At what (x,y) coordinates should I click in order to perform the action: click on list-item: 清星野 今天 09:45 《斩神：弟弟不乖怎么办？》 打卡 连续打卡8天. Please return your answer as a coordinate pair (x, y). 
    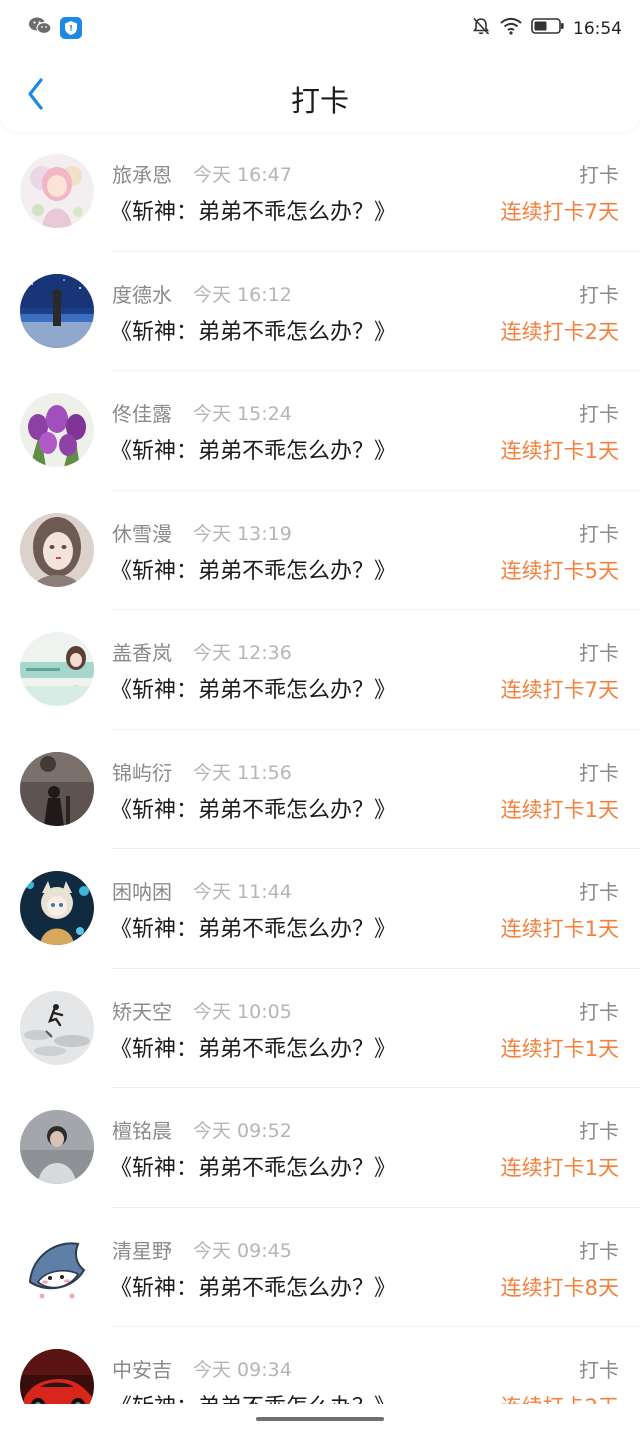
    Looking at the image, I should click on (320, 1267).